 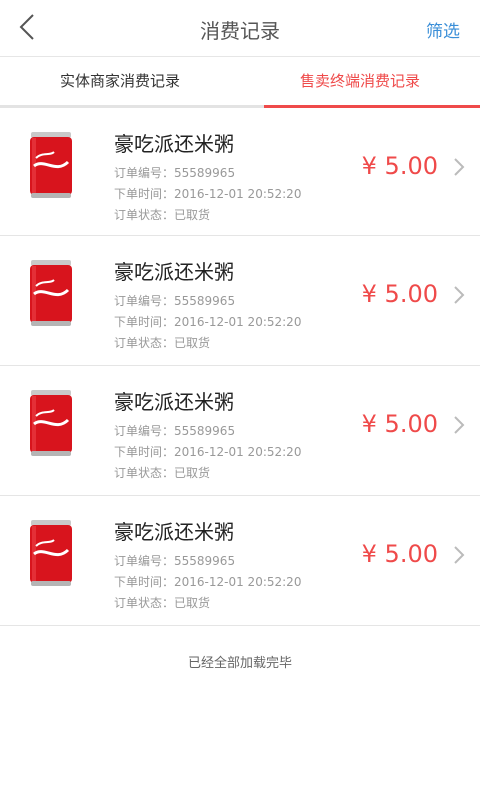 What do you see at coordinates (360, 82) in the screenshot?
I see `tab-vending-terminal: 售卖终端消费记录` at bounding box center [360, 82].